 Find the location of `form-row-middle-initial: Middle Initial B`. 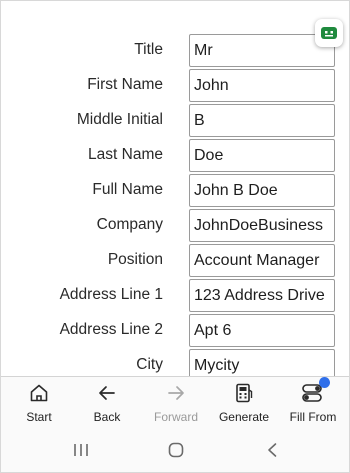

form-row-middle-initial: Middle Initial B is located at coordinates (175, 121).